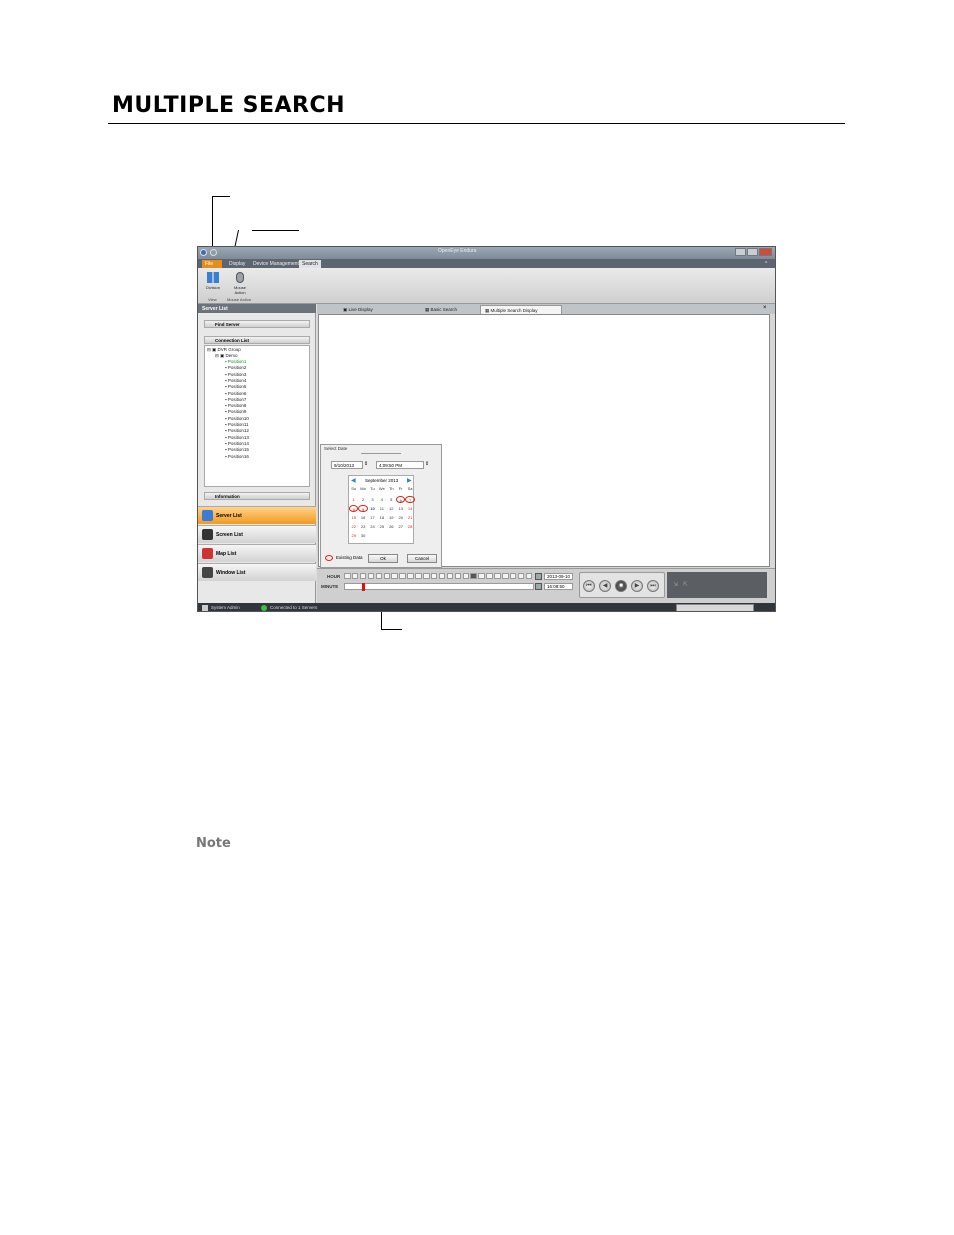  What do you see at coordinates (353, 480) in the screenshot?
I see `prev-month-icon: ◀` at bounding box center [353, 480].